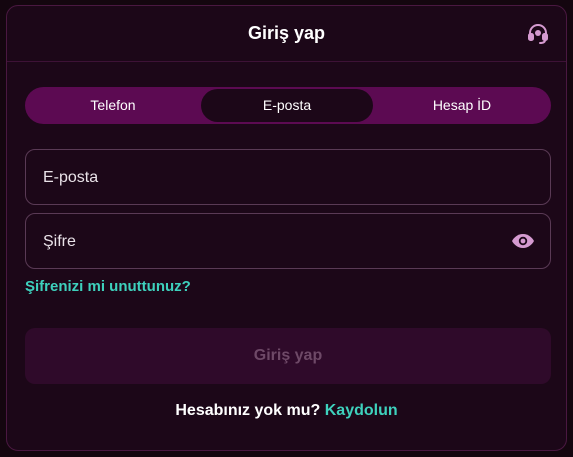  I want to click on tab-phone: Telefon, so click(113, 105).